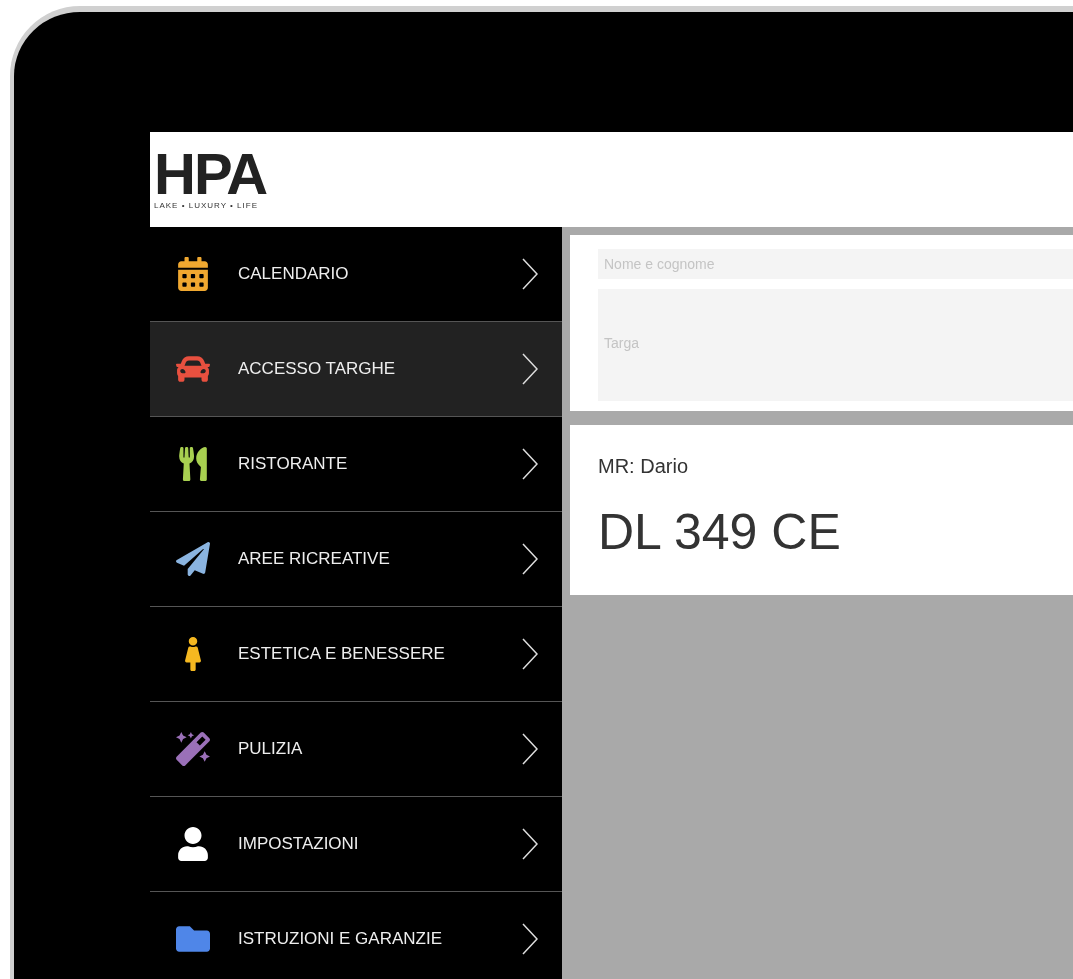 The width and height of the screenshot is (1073, 979). What do you see at coordinates (294, 274) in the screenshot?
I see `menu-label: CALENDARIO` at bounding box center [294, 274].